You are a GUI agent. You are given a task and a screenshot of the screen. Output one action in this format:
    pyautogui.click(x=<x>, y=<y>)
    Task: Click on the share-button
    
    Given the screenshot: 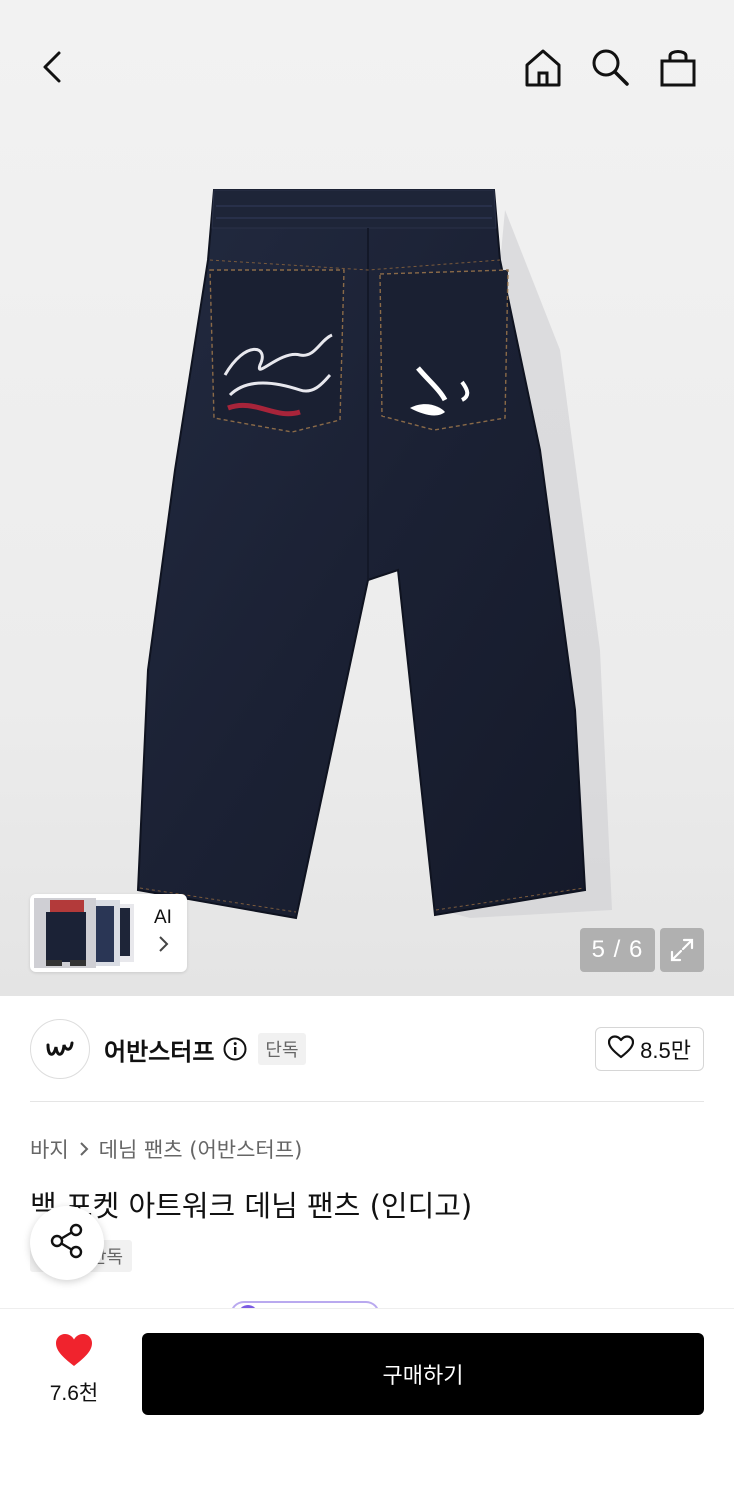 What is the action you would take?
    pyautogui.click(x=67, y=1243)
    